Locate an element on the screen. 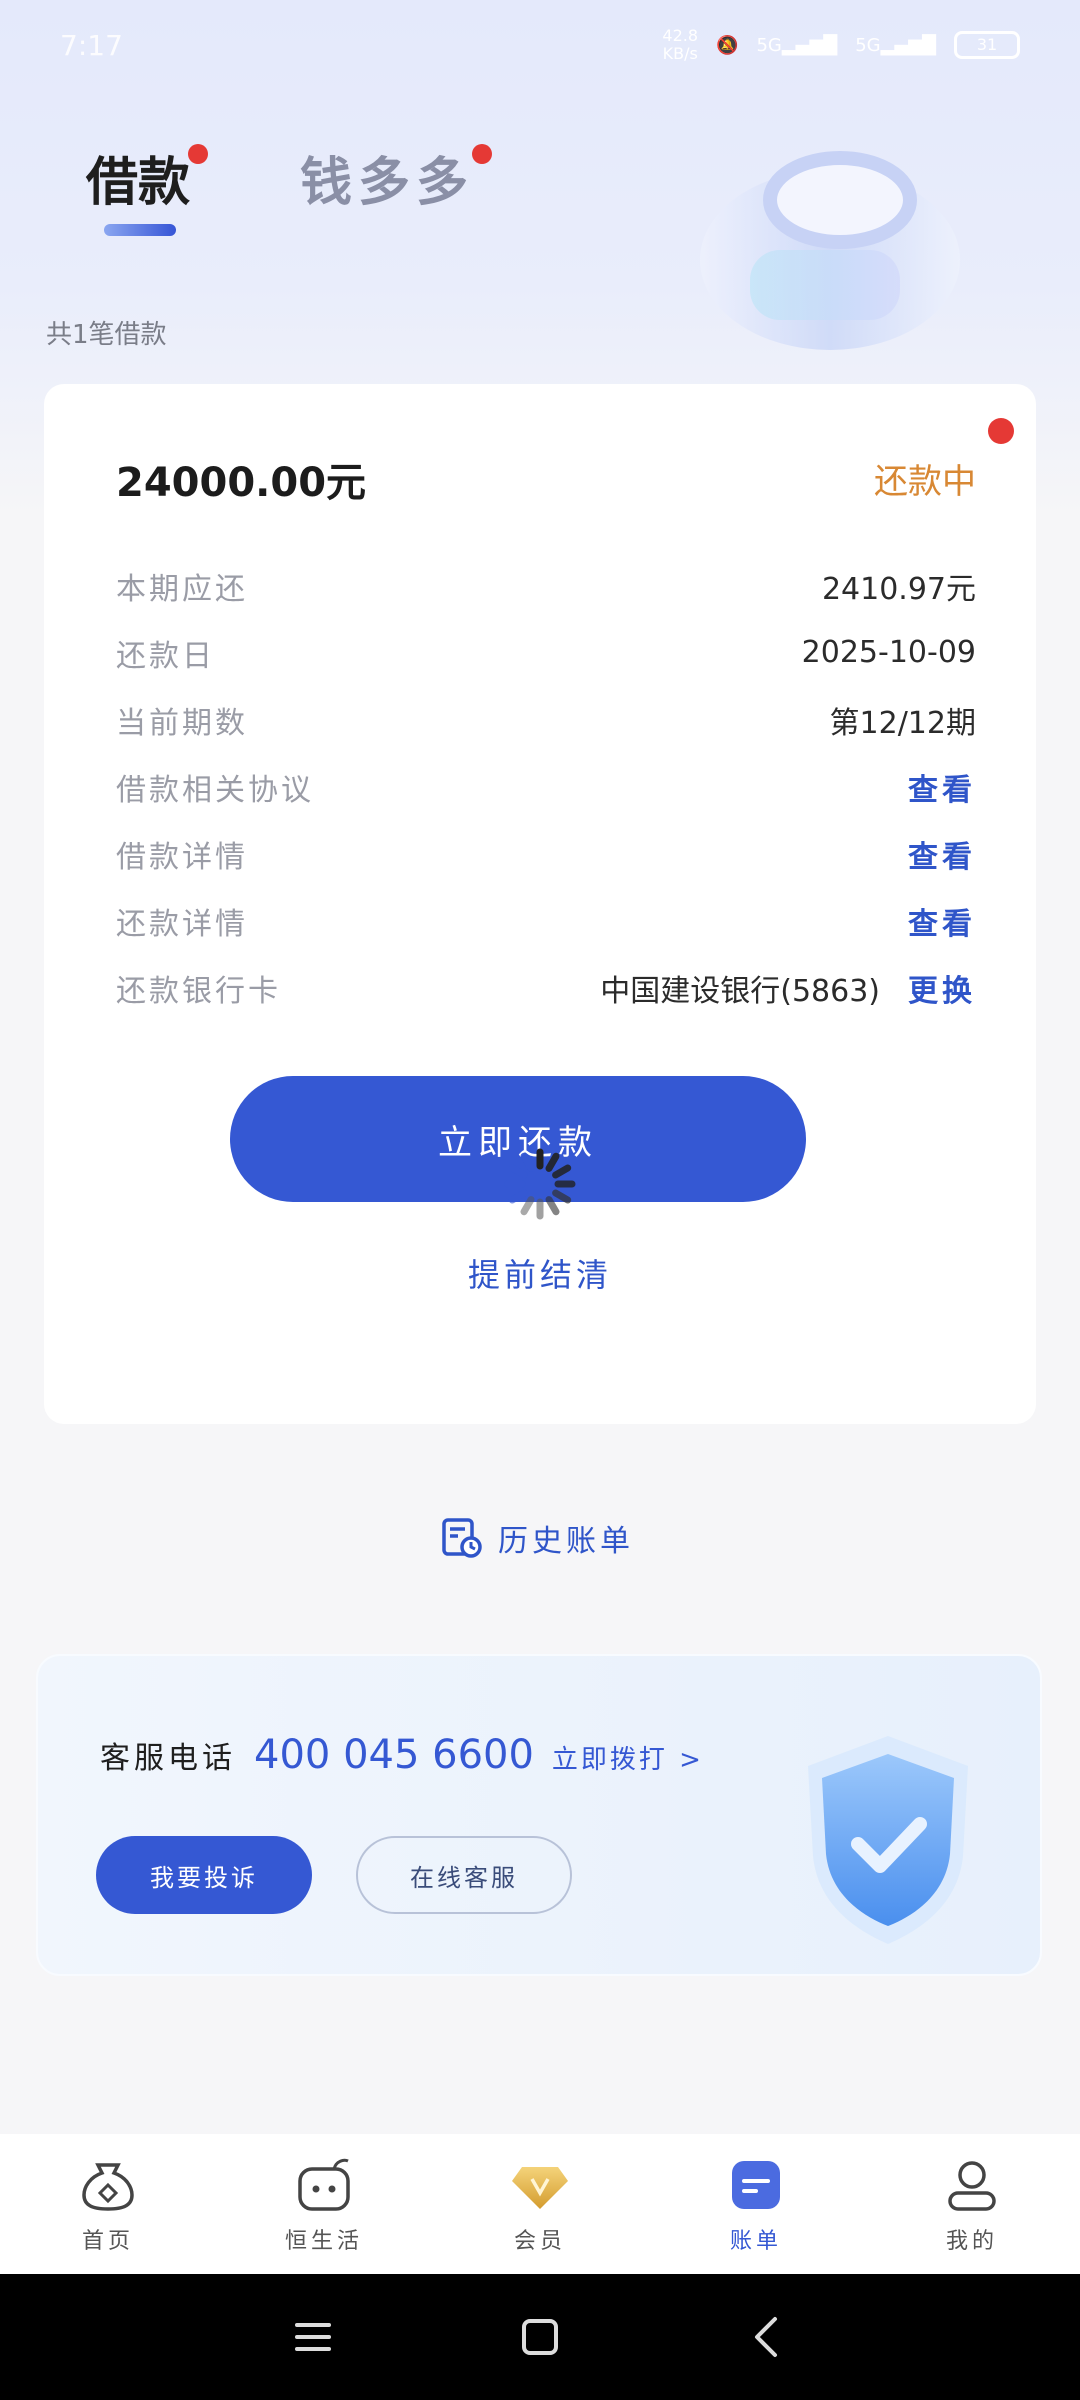 Image resolution: width=1080 pixels, height=2400 pixels. network-speed: 42.8 KB/s is located at coordinates (680, 44).